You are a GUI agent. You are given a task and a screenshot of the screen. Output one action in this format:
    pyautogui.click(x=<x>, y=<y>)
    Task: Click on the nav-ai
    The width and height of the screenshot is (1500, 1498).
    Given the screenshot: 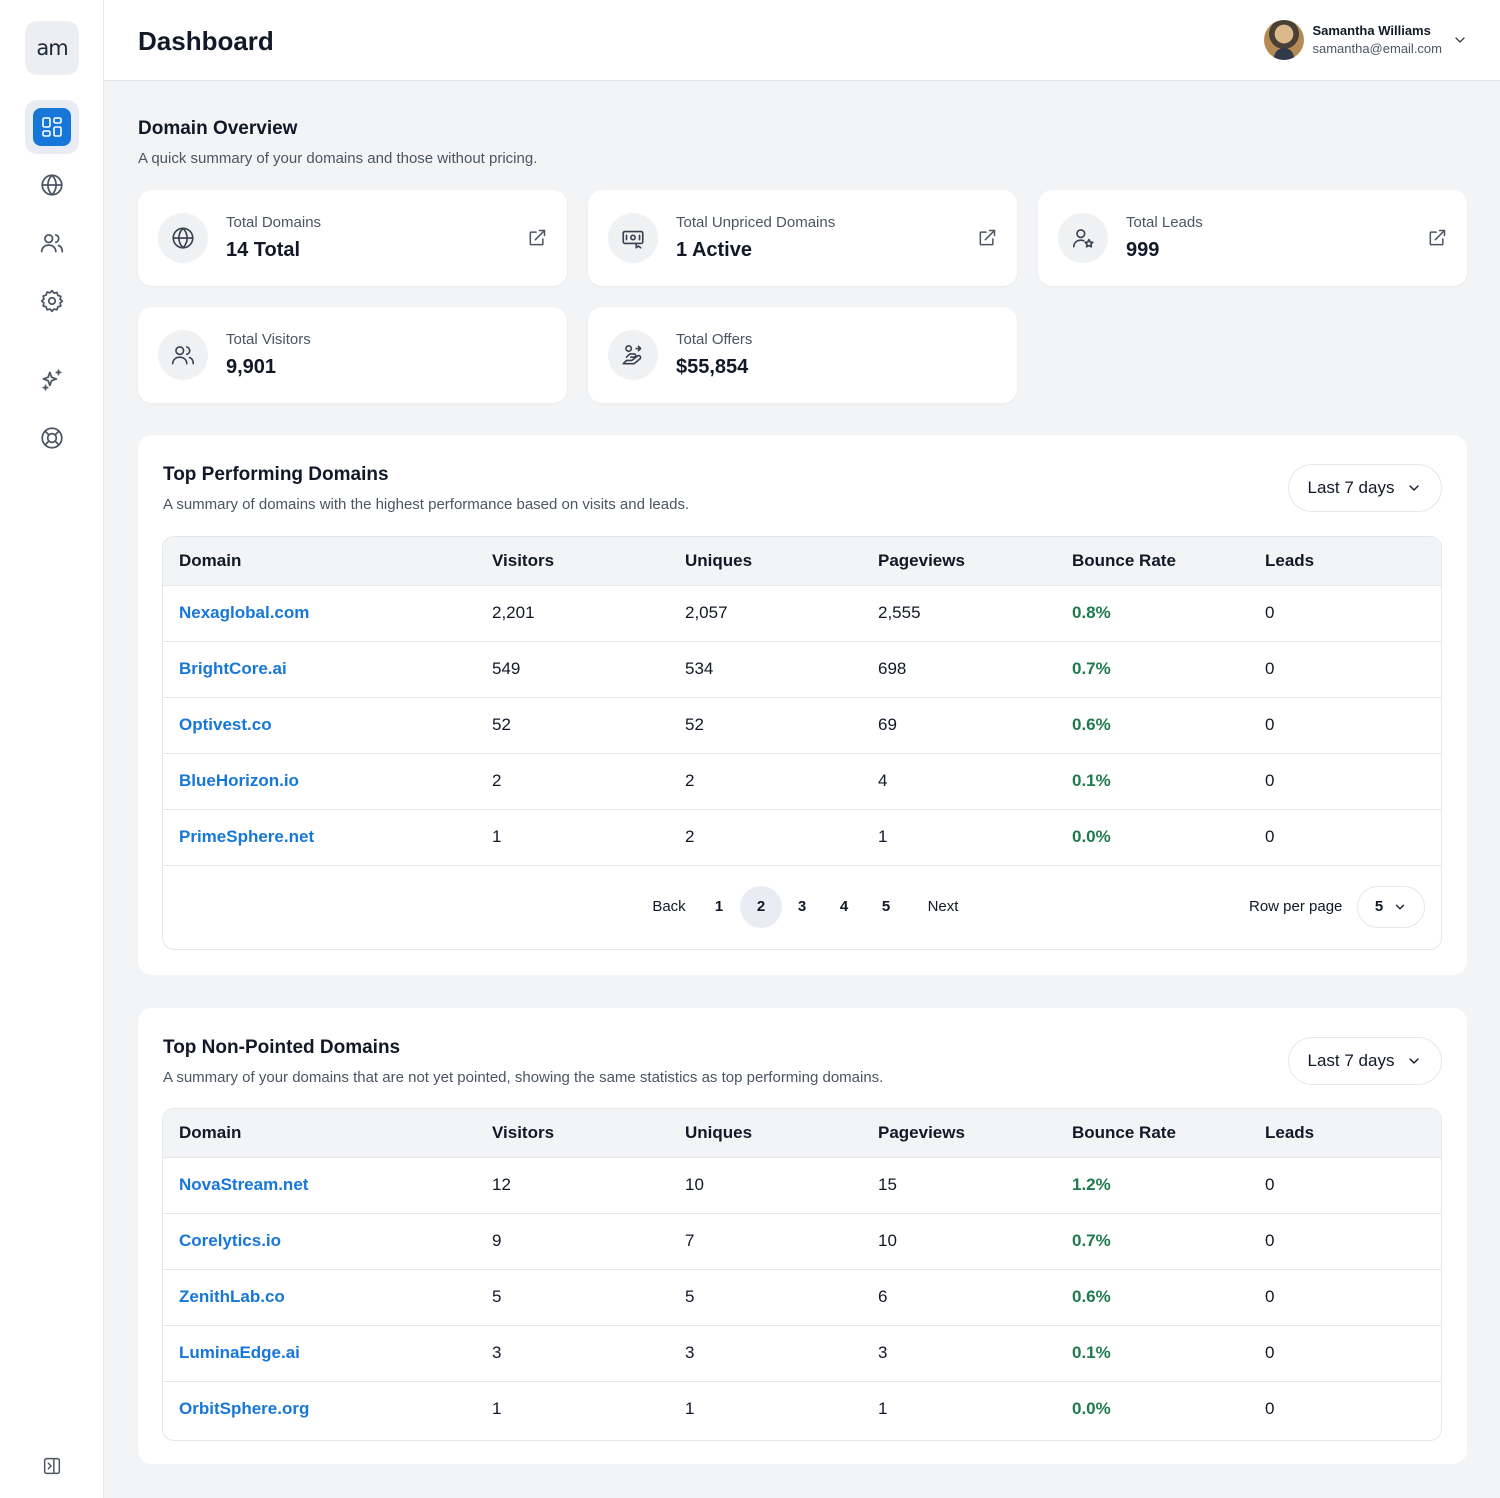 What is the action you would take?
    pyautogui.click(x=52, y=380)
    